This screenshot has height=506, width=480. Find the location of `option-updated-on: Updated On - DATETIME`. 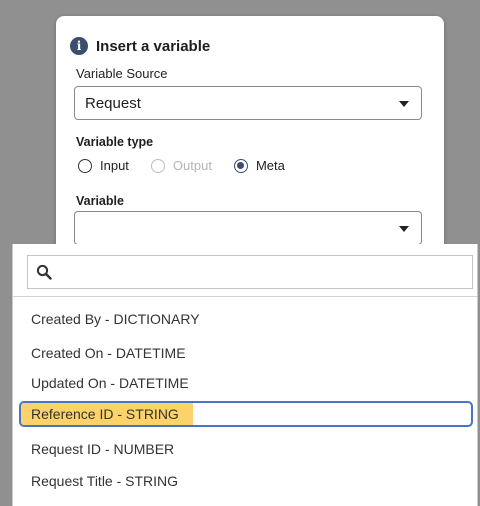

option-updated-on: Updated On - DATETIME is located at coordinates (246, 384).